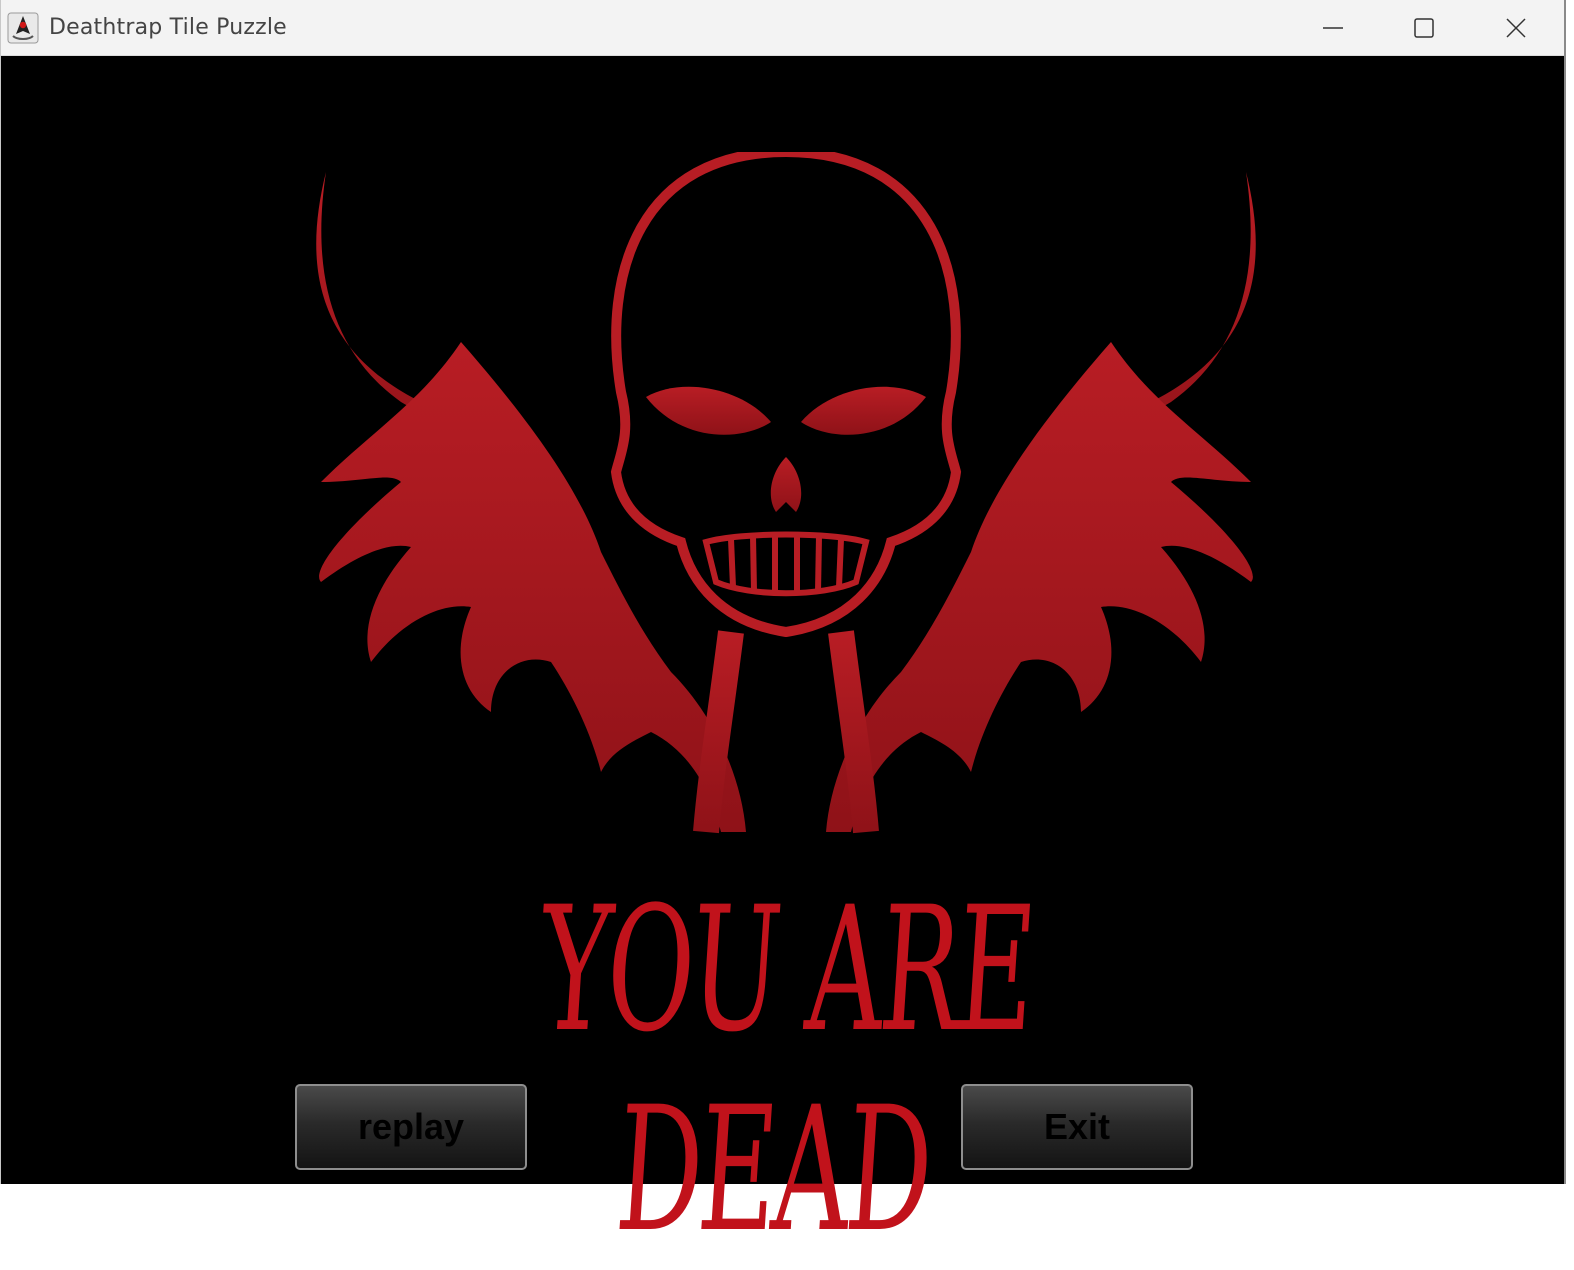 The image size is (1574, 1270). What do you see at coordinates (863, 410) in the screenshot?
I see `right-eye` at bounding box center [863, 410].